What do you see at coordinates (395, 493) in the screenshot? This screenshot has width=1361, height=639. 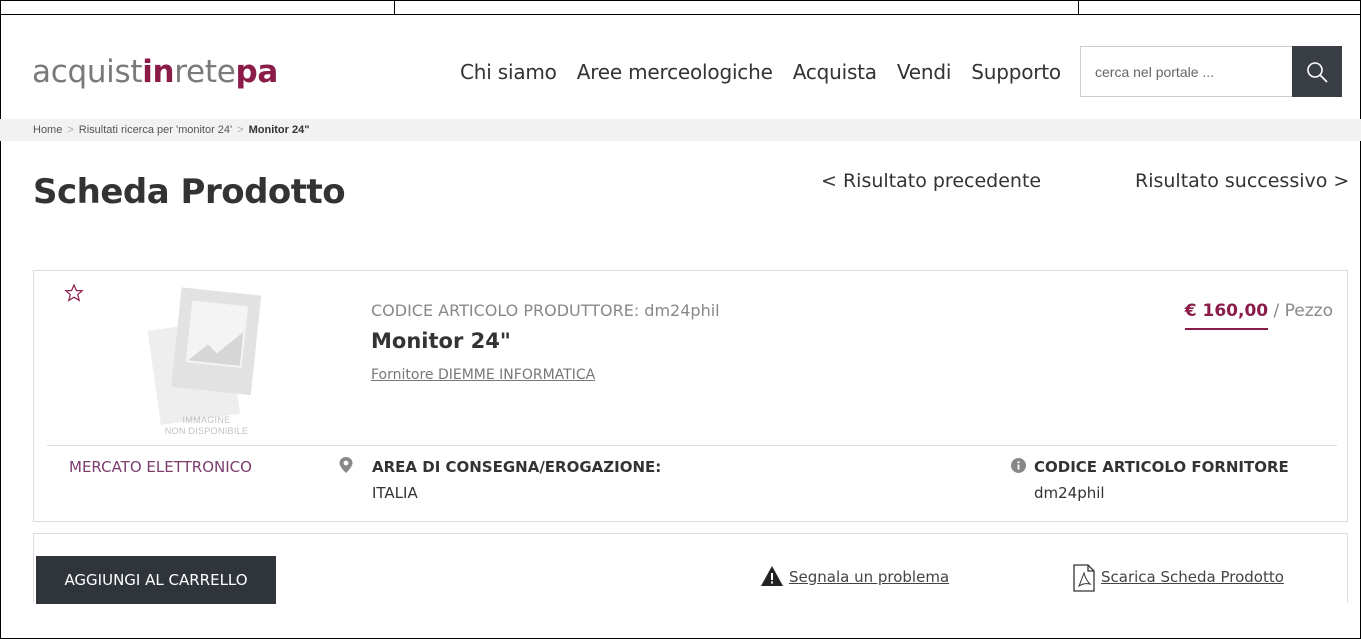 I see `delivery-area-value: ITALIA` at bounding box center [395, 493].